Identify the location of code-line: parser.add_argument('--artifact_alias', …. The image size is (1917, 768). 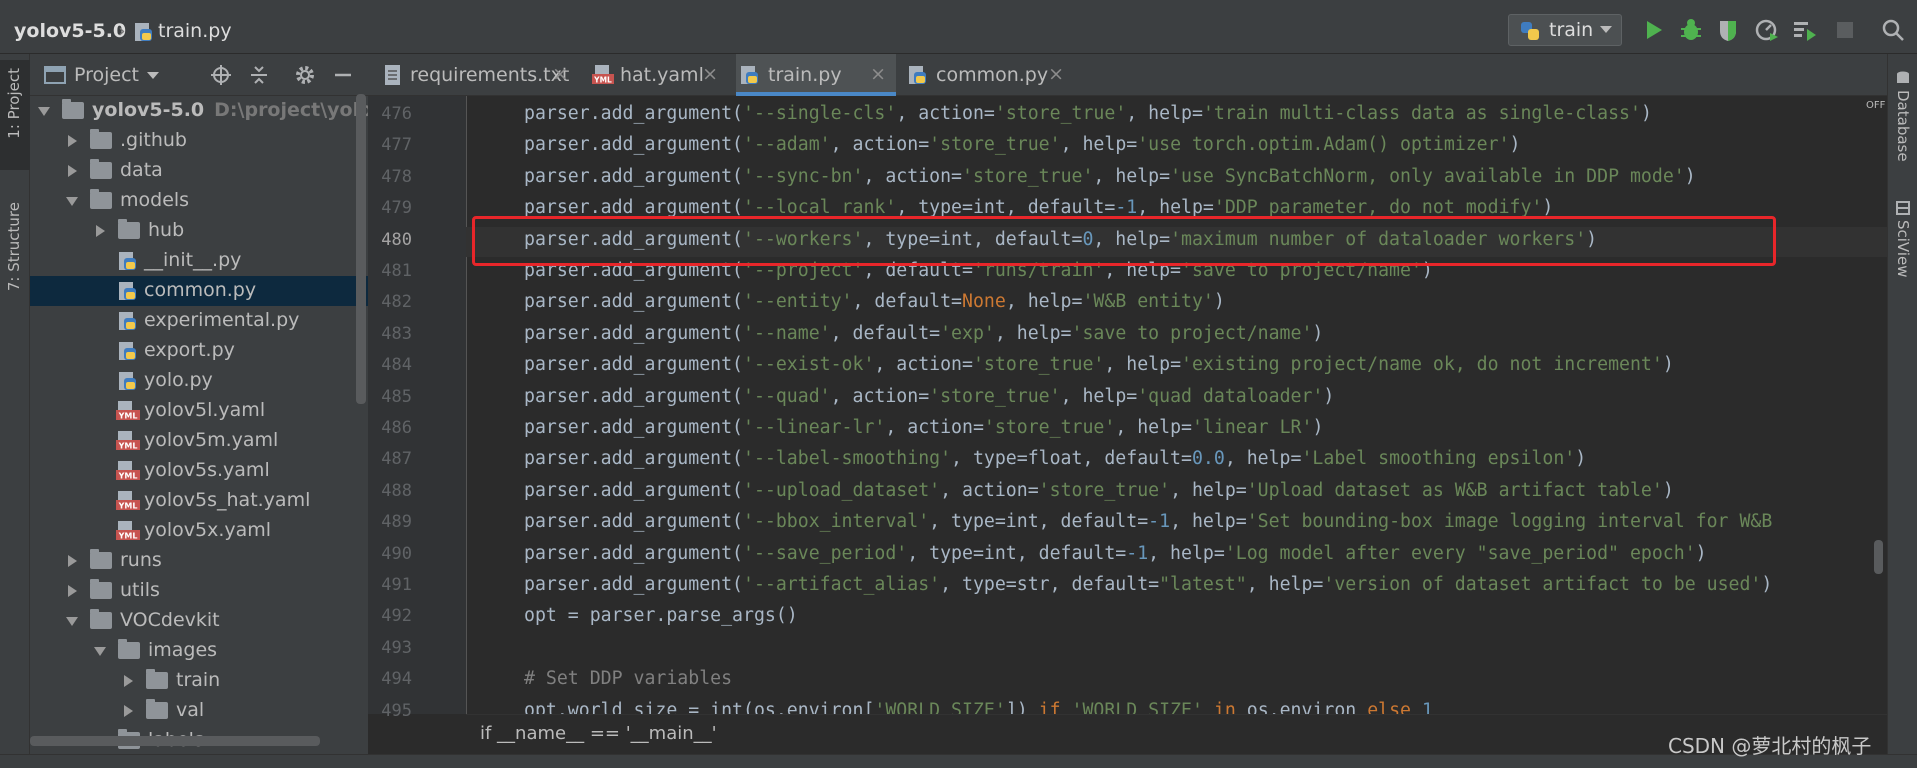
(1148, 584).